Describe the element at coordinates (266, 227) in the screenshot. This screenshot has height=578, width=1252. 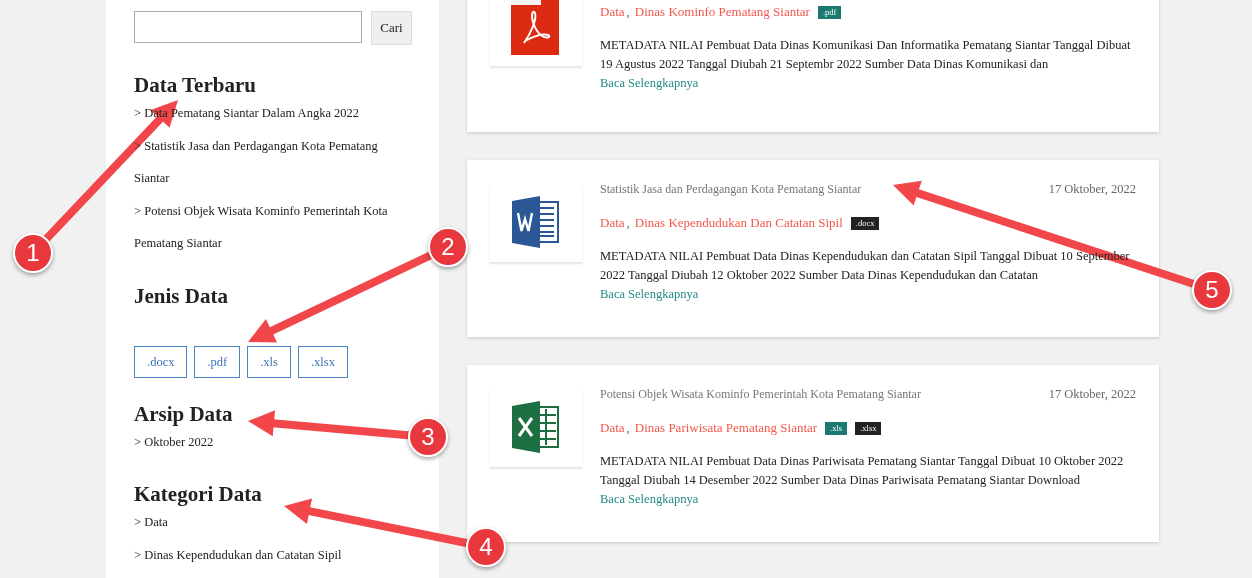
I see `sidebar-link: > Potensi Objek Wisata Kominfo Pemerintah Kota Pematang Siantar` at that location.